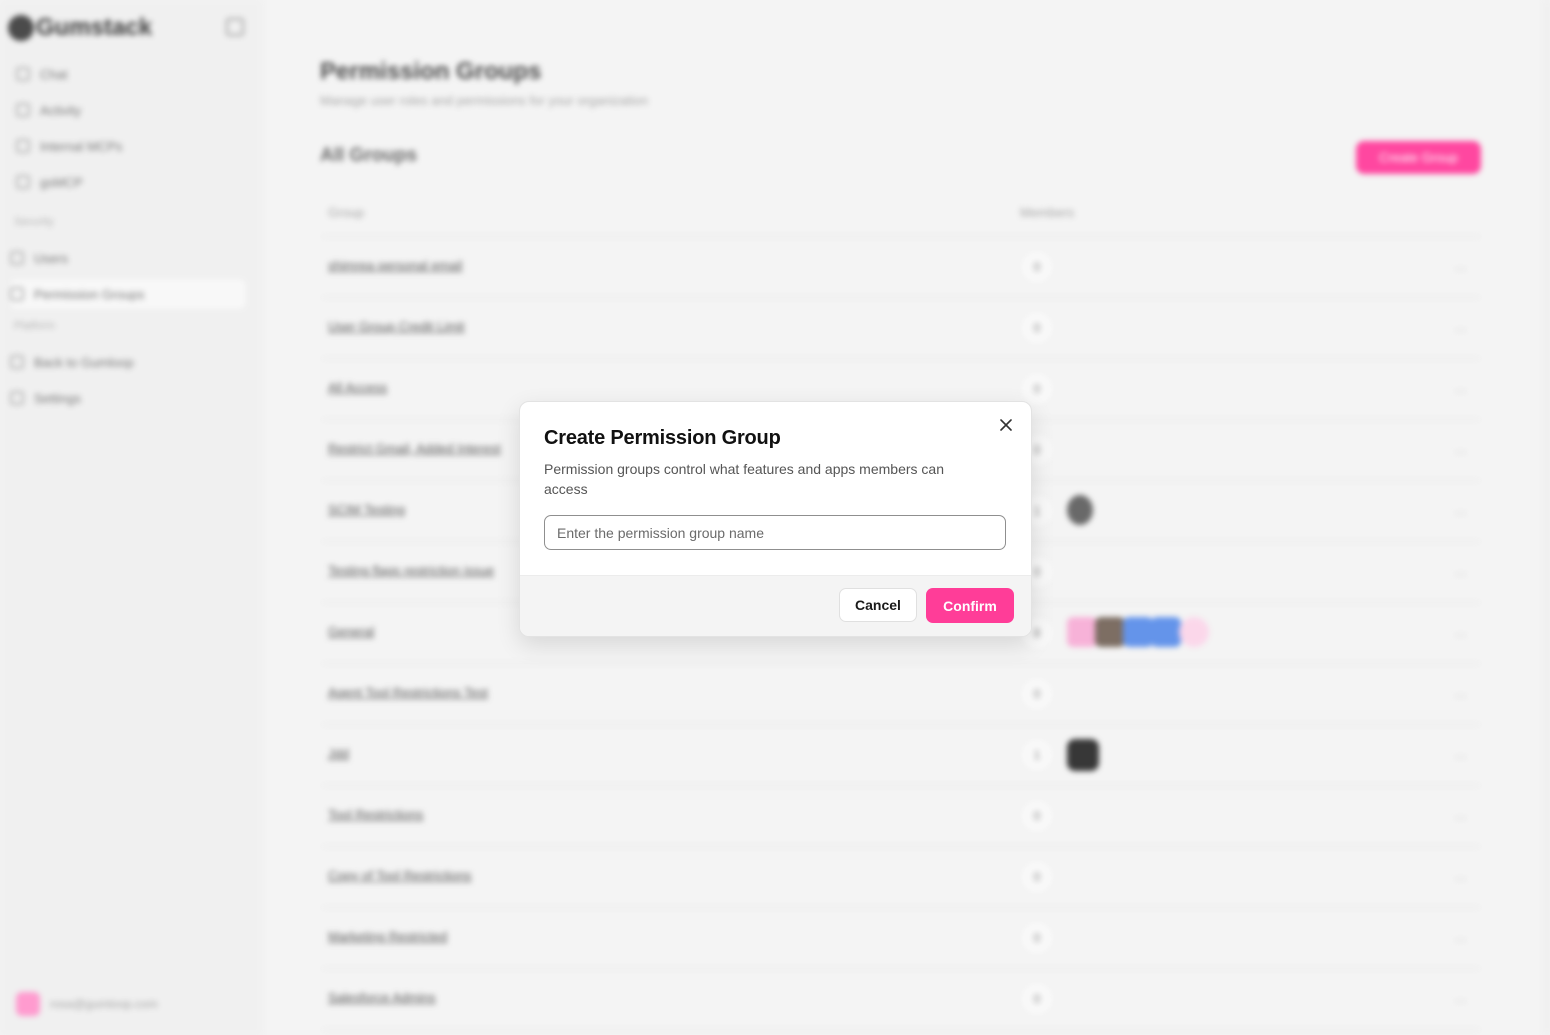  I want to click on confirm-button: Confirm, so click(970, 605).